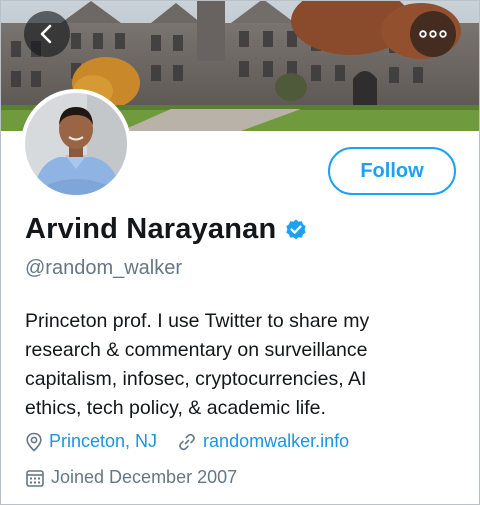 Image resolution: width=480 pixels, height=505 pixels. Describe the element at coordinates (151, 229) in the screenshot. I see `display-name: Arvind Narayanan` at that location.